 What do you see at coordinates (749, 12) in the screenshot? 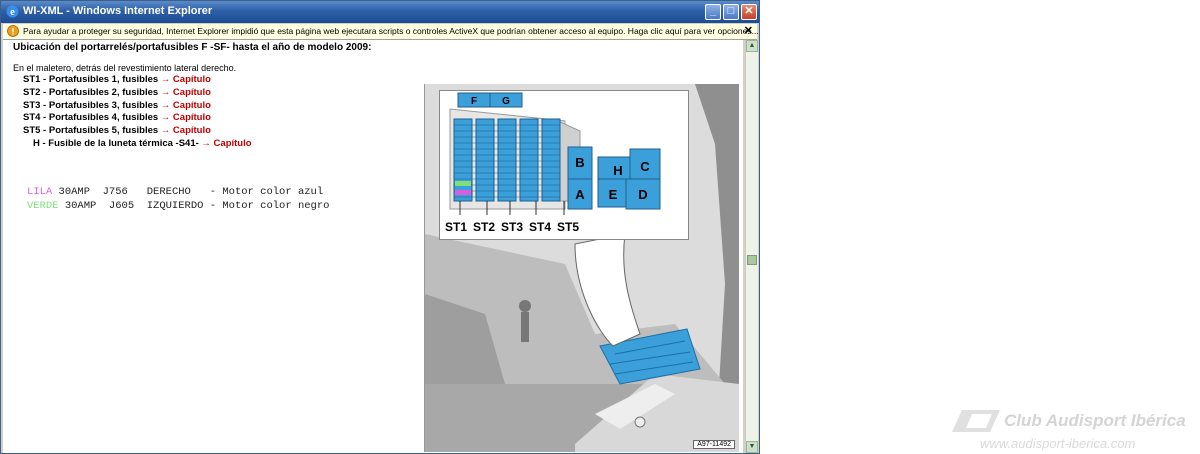
I see `close-window-button: ✕` at bounding box center [749, 12].